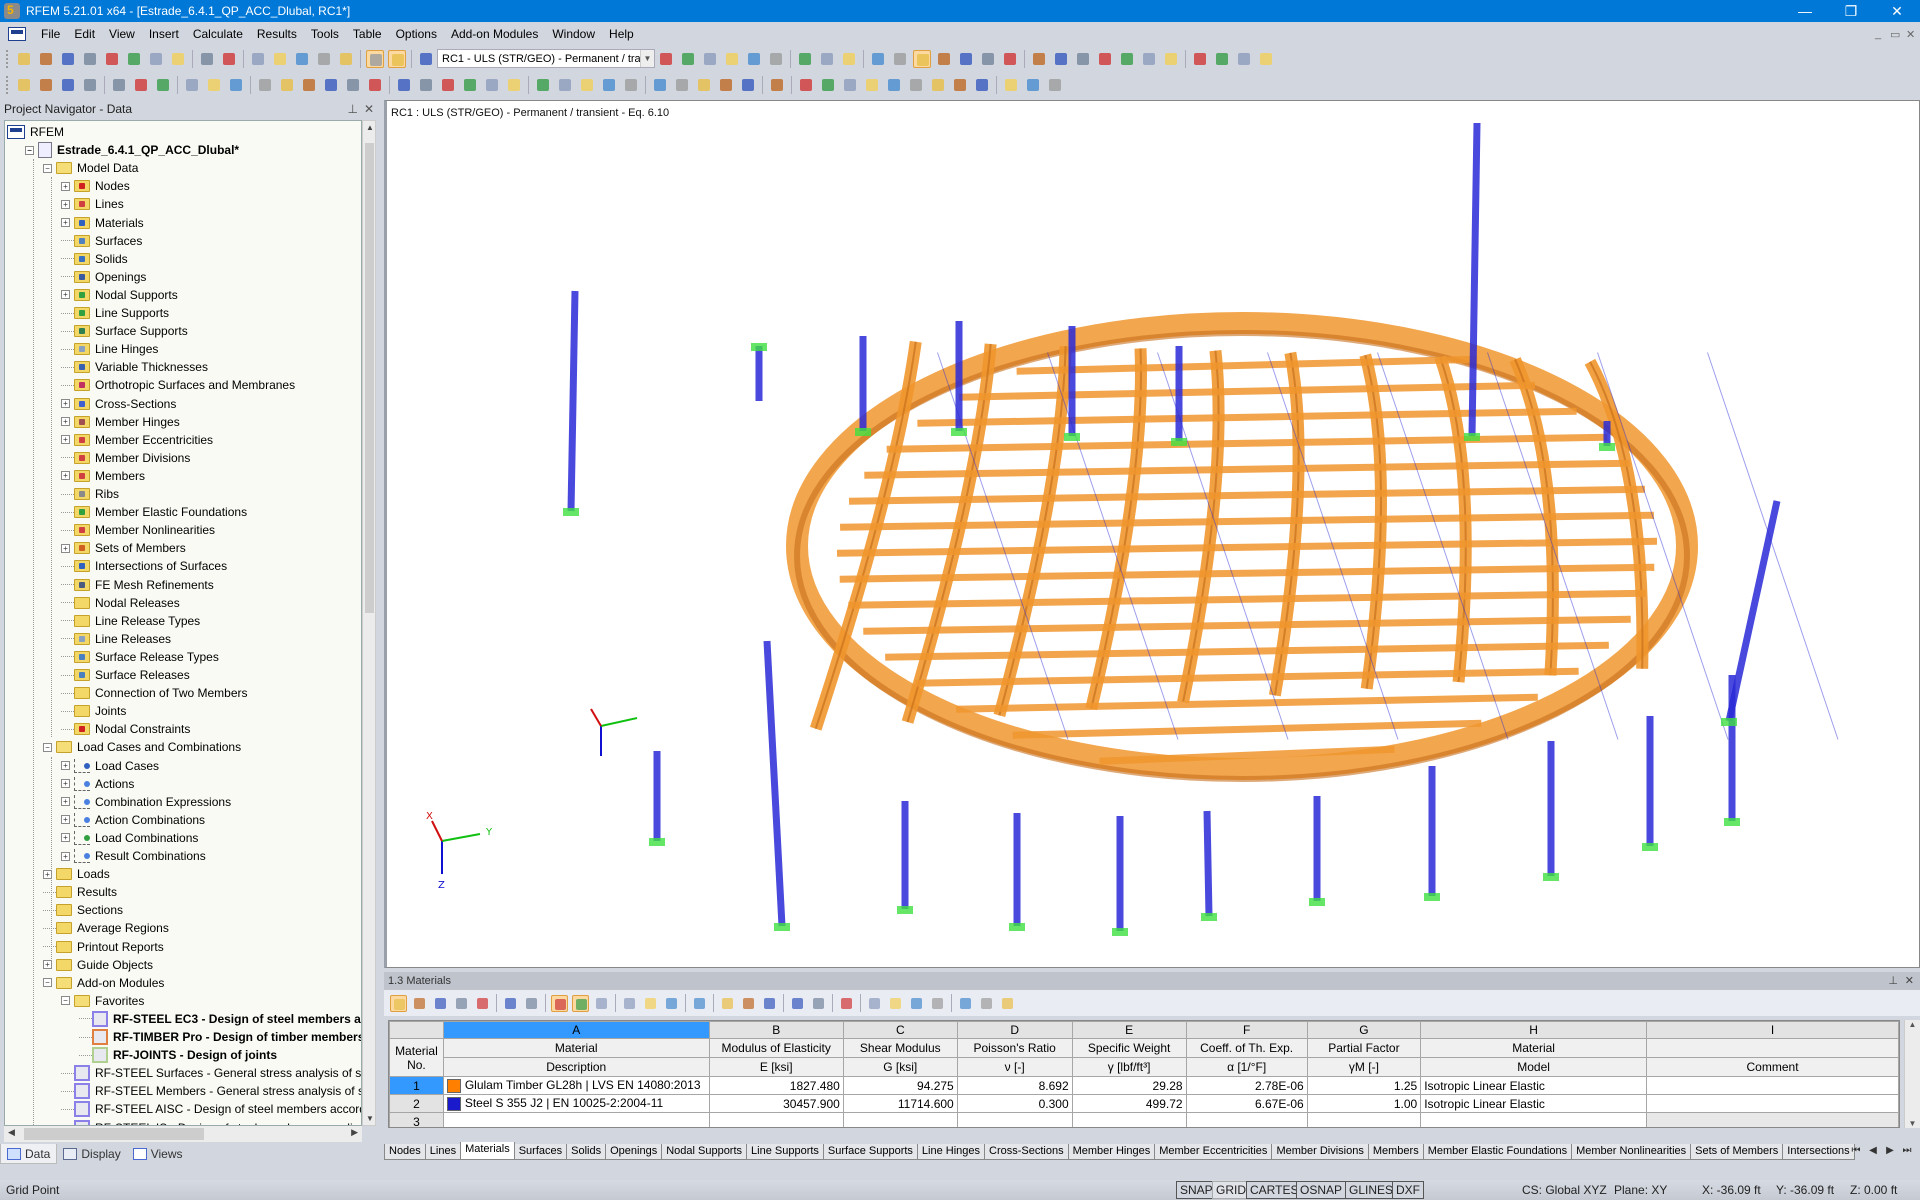 This screenshot has height=1200, width=1920. Describe the element at coordinates (95, 186) in the screenshot. I see `tree-item-nodes: + Nodes` at that location.